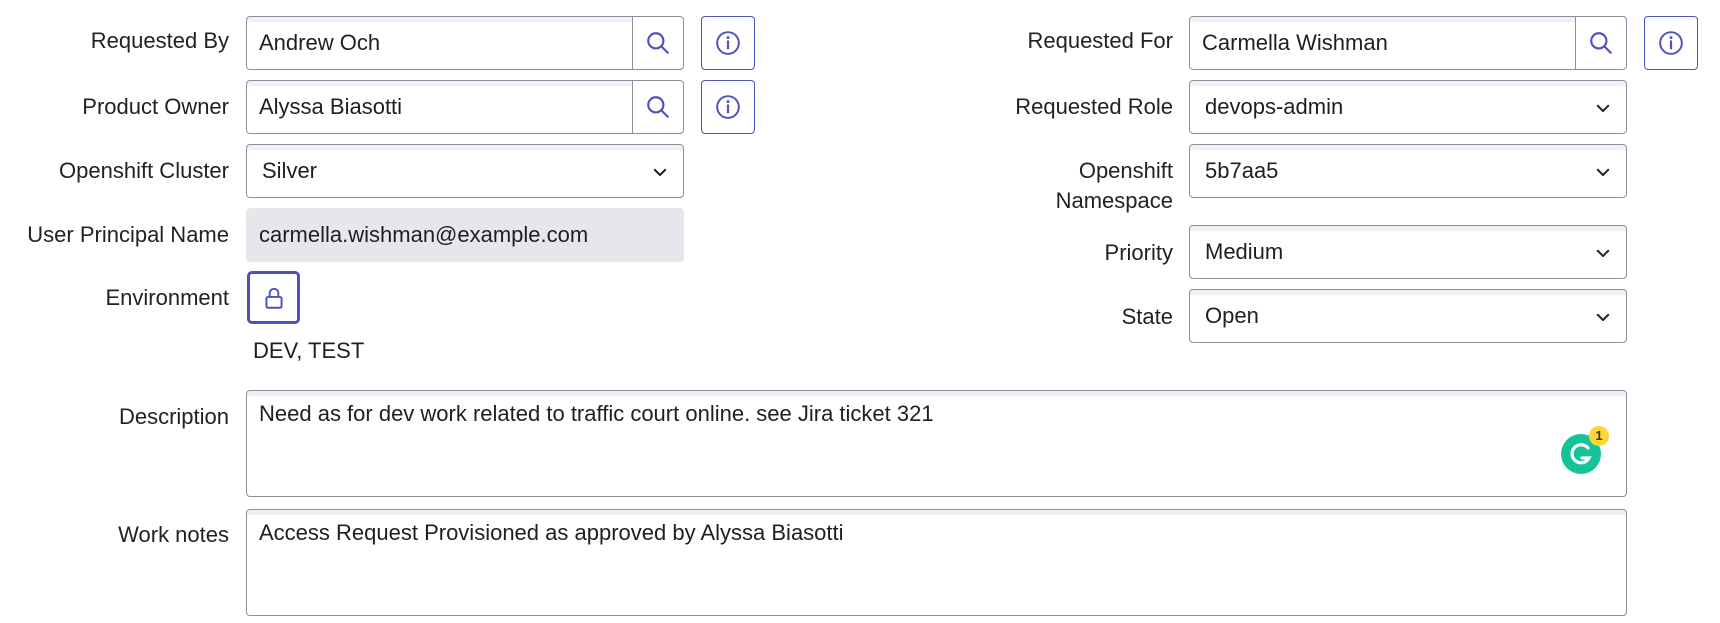  I want to click on openshift-namespace-label-line2: Namespace, so click(1114, 200).